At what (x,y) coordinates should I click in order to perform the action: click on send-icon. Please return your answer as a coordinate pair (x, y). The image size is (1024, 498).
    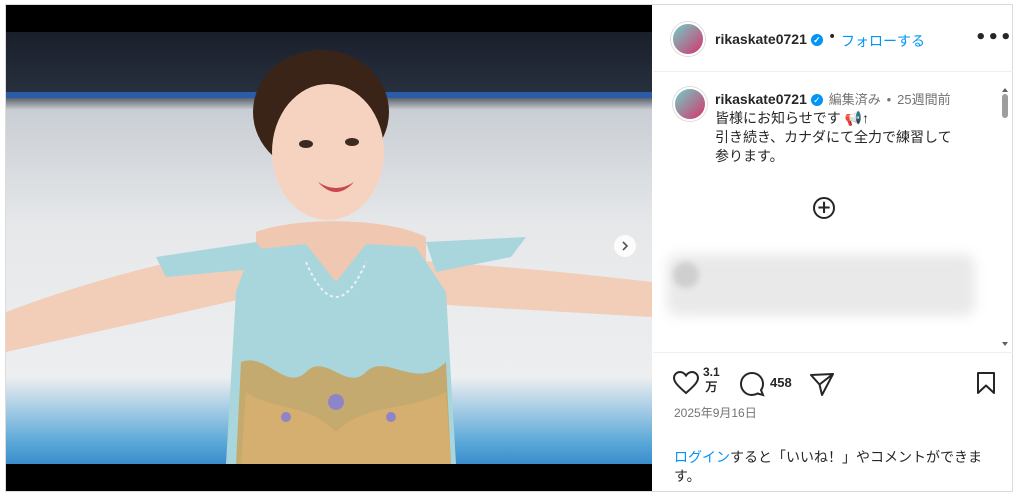
    Looking at the image, I should click on (822, 384).